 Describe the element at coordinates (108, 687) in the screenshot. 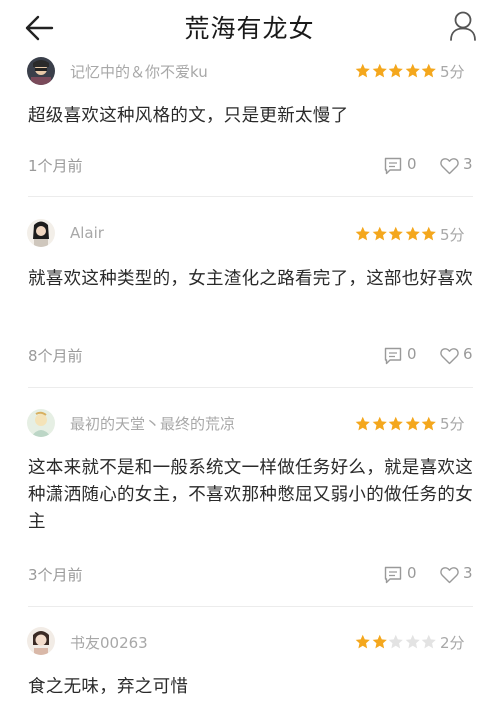

I see `comment-text: 食之无味，弃之可惜` at that location.